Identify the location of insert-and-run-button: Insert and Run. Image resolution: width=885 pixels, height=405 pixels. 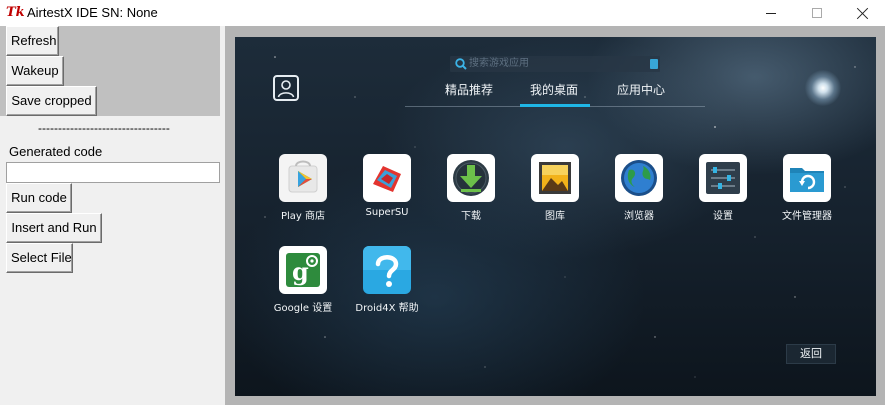
(54, 228).